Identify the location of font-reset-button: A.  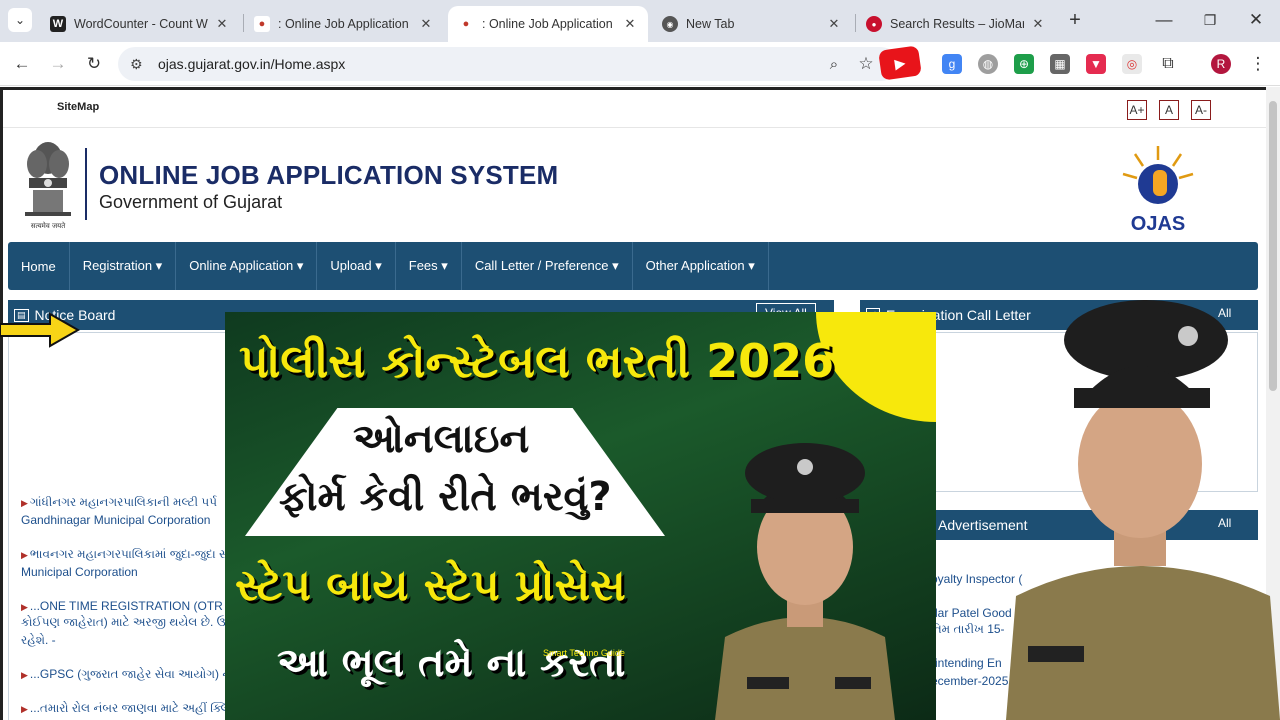
(1169, 110).